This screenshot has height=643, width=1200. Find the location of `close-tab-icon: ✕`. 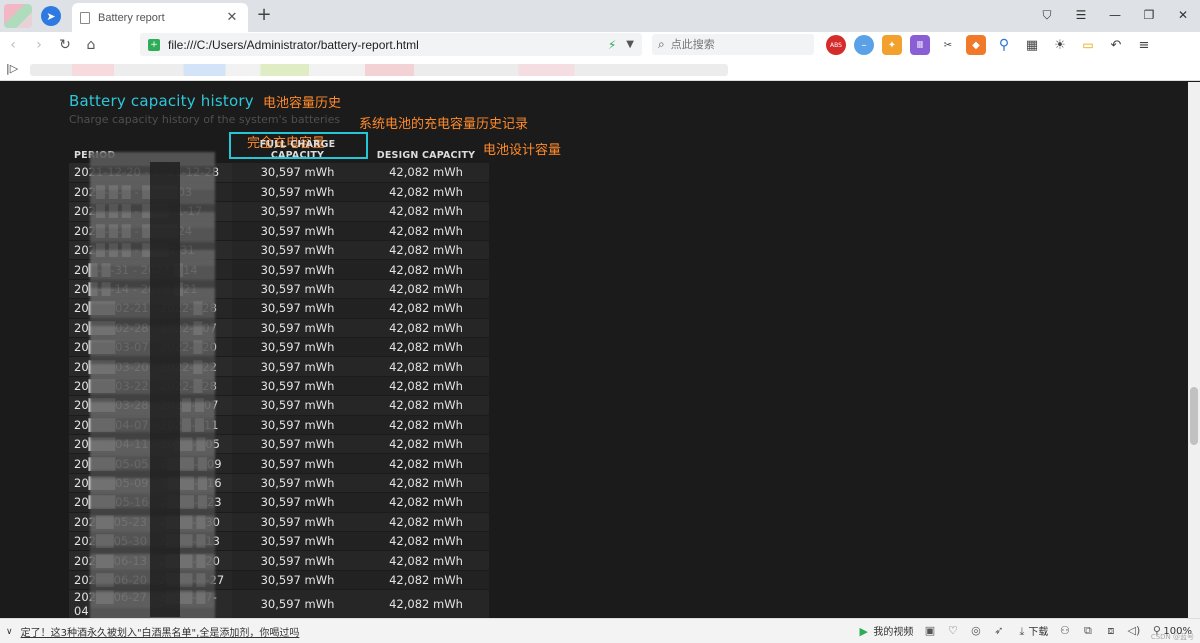

close-tab-icon: ✕ is located at coordinates (232, 17).